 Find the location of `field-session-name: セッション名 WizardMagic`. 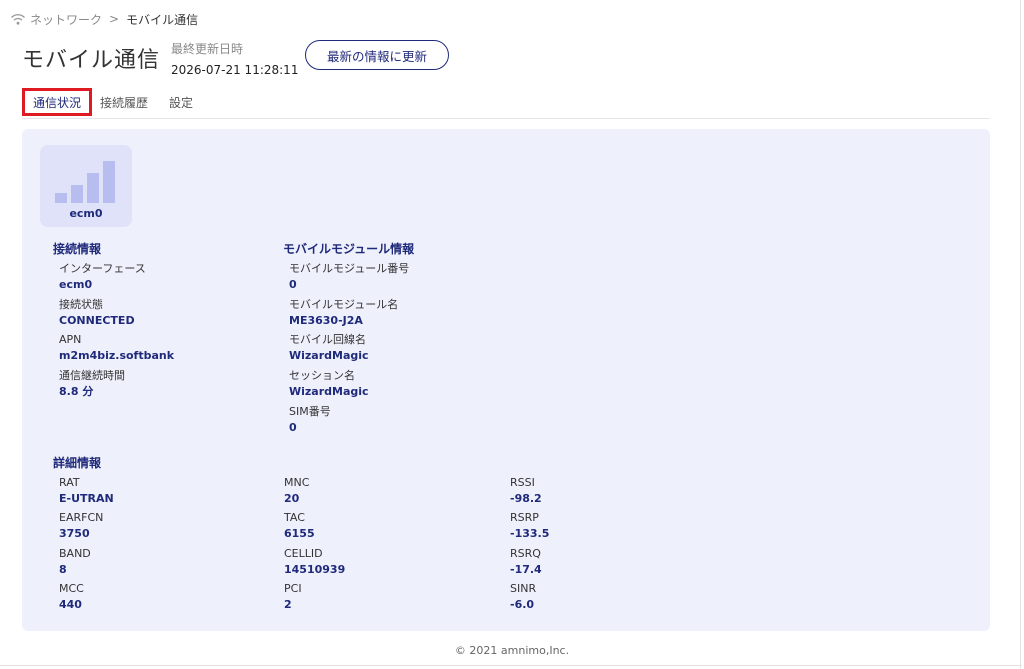

field-session-name: セッション名 WizardMagic is located at coordinates (394, 383).